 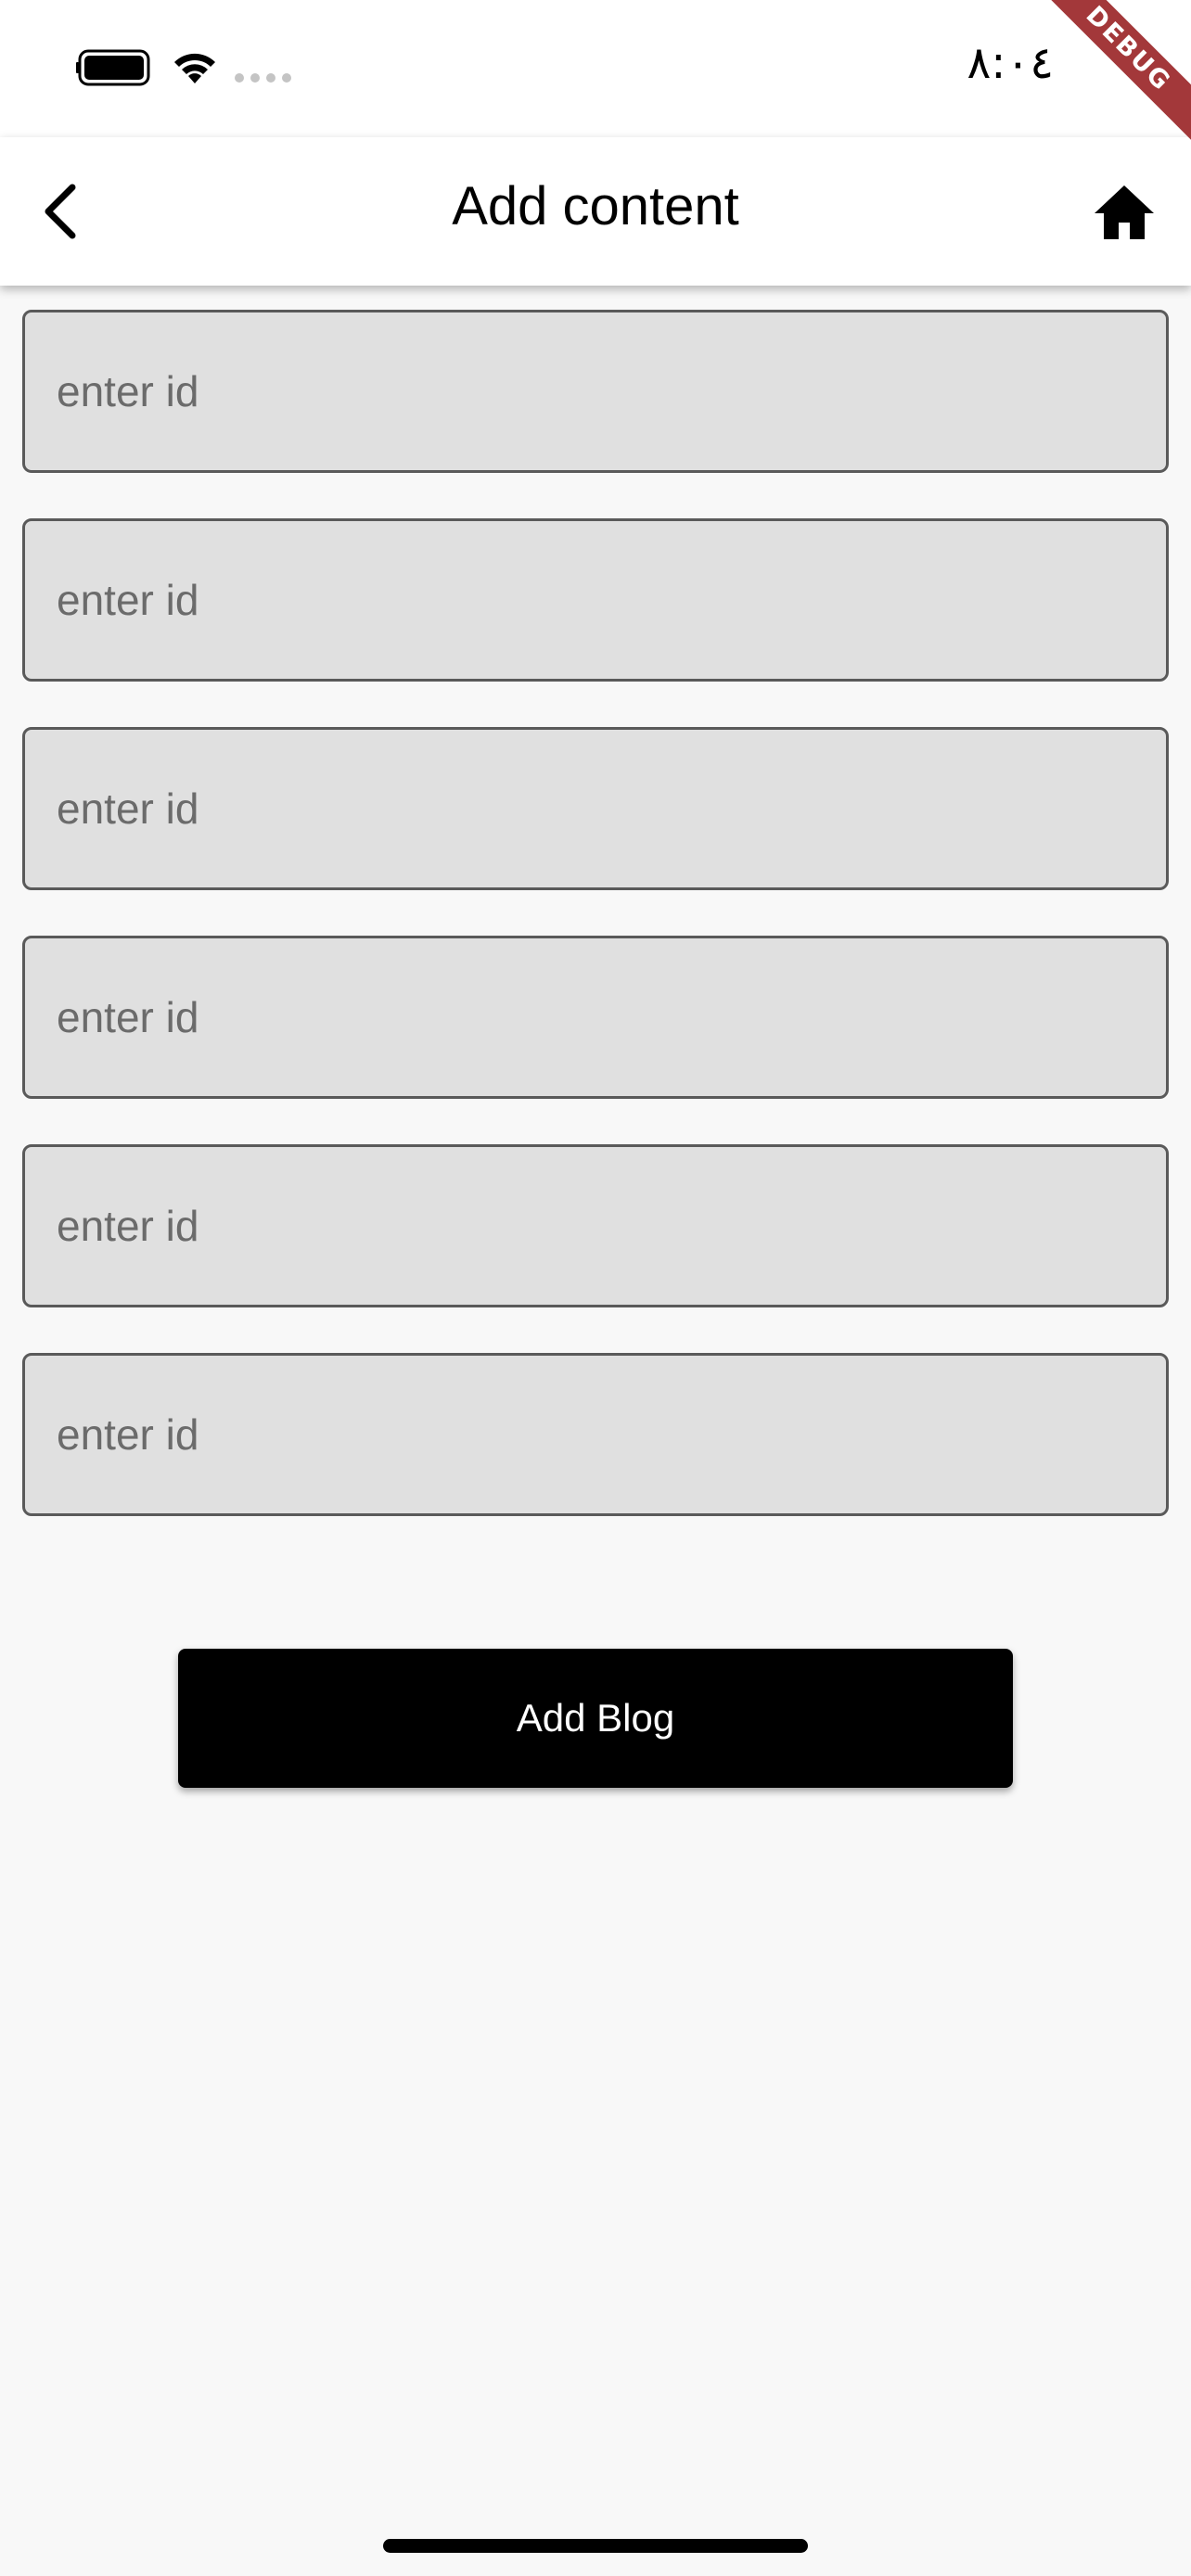 What do you see at coordinates (113, 67) in the screenshot?
I see `battery-icon` at bounding box center [113, 67].